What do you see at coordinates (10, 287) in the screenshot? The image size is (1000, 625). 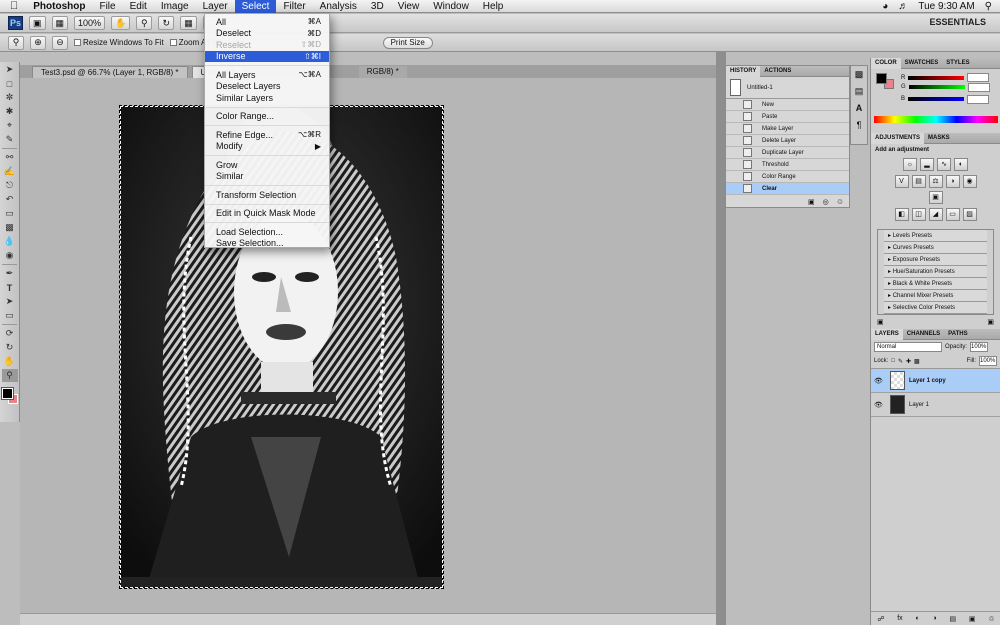 I see `type-tool-icon: T` at bounding box center [10, 287].